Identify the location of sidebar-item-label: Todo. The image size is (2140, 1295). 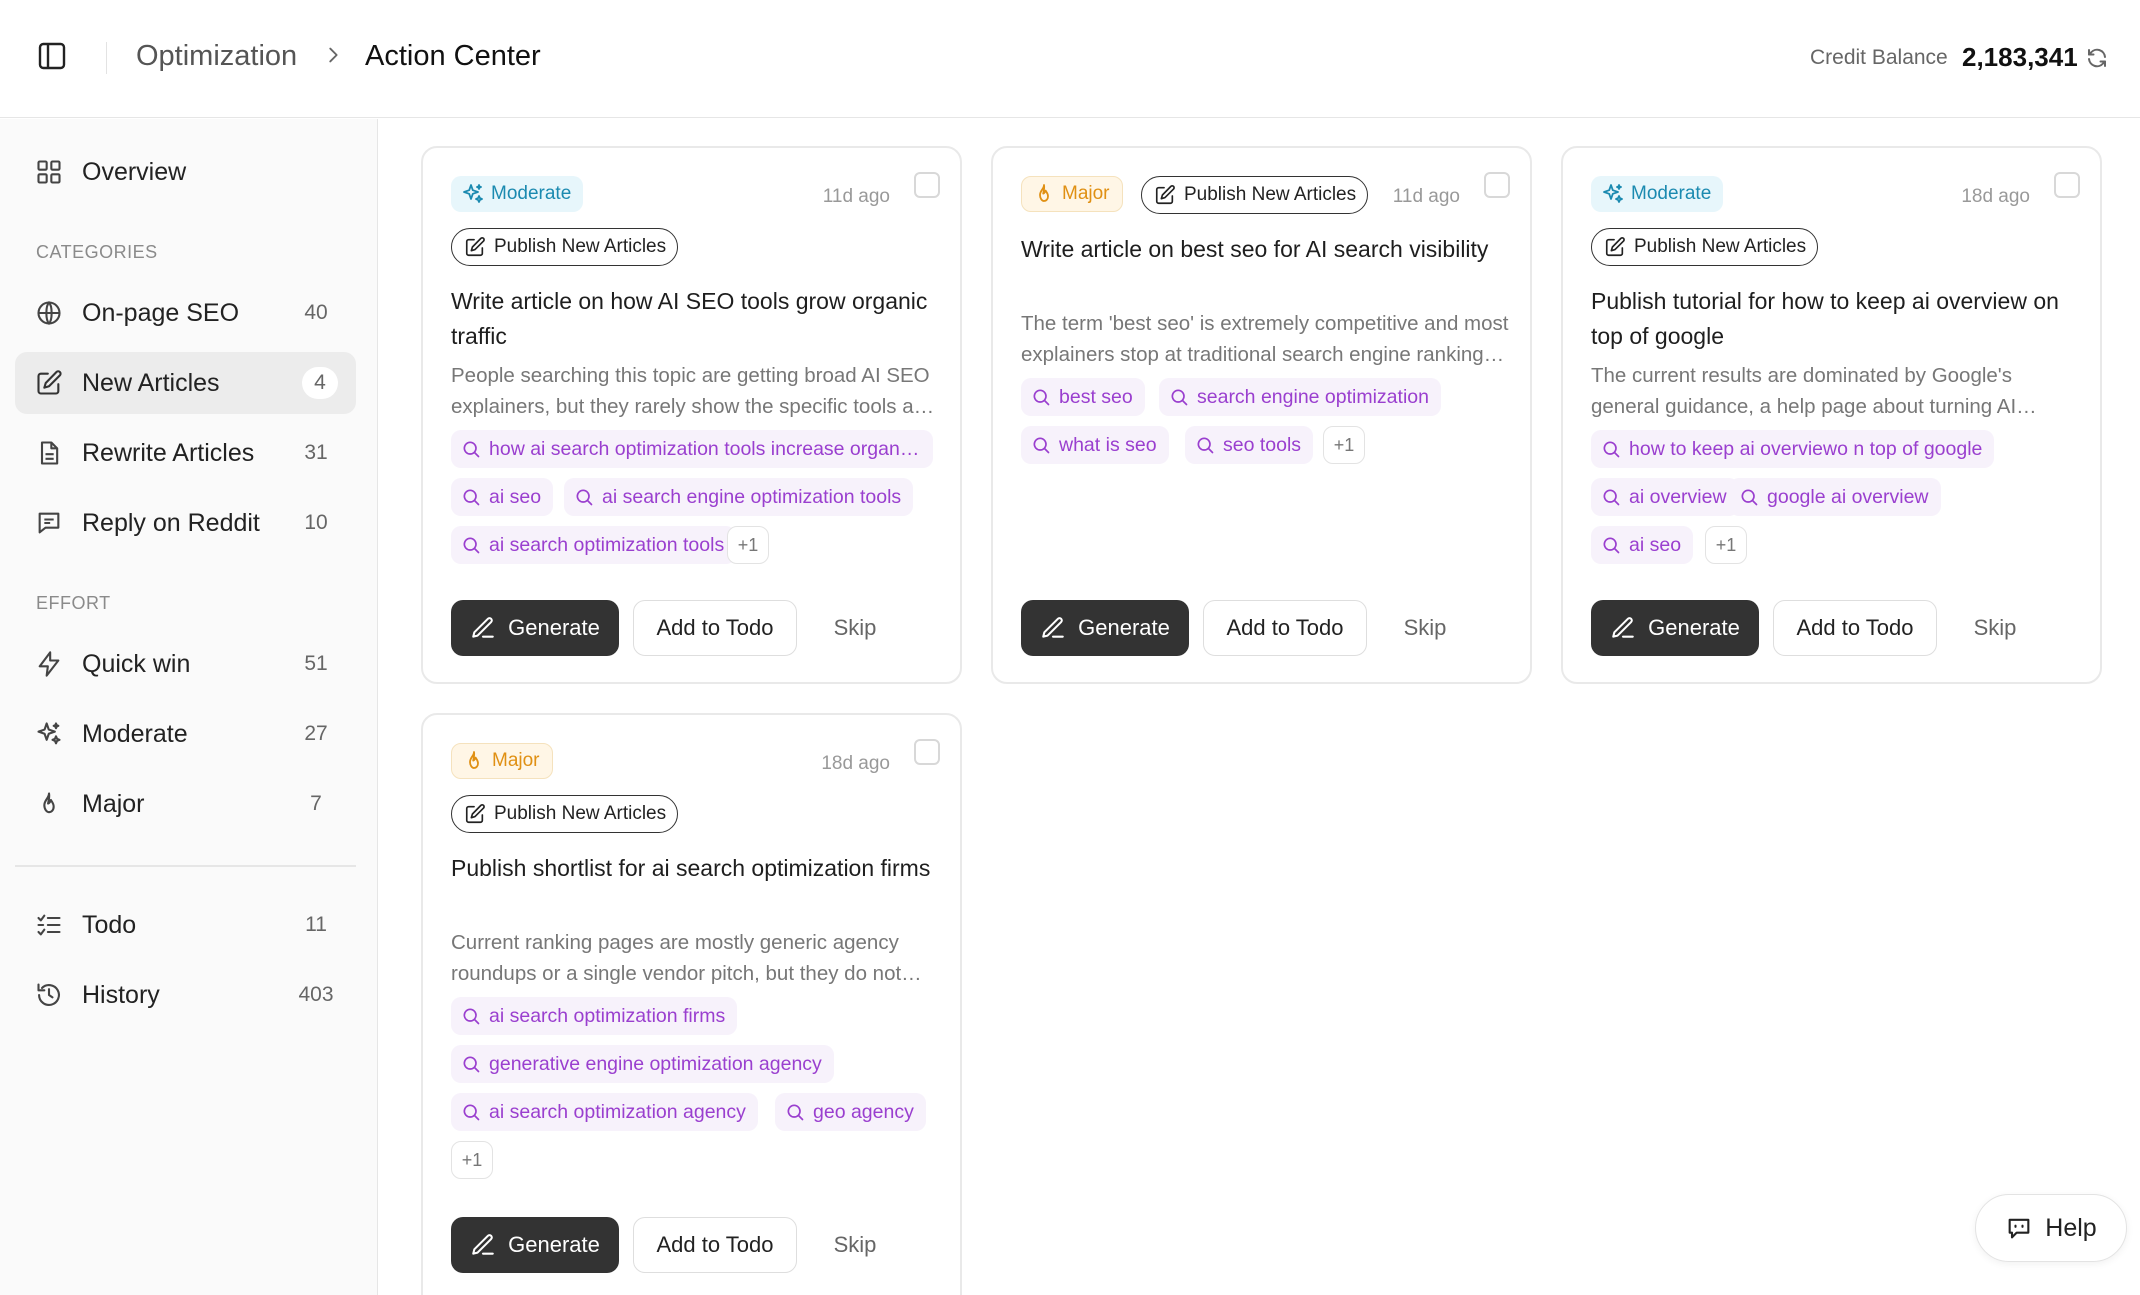
(109, 924).